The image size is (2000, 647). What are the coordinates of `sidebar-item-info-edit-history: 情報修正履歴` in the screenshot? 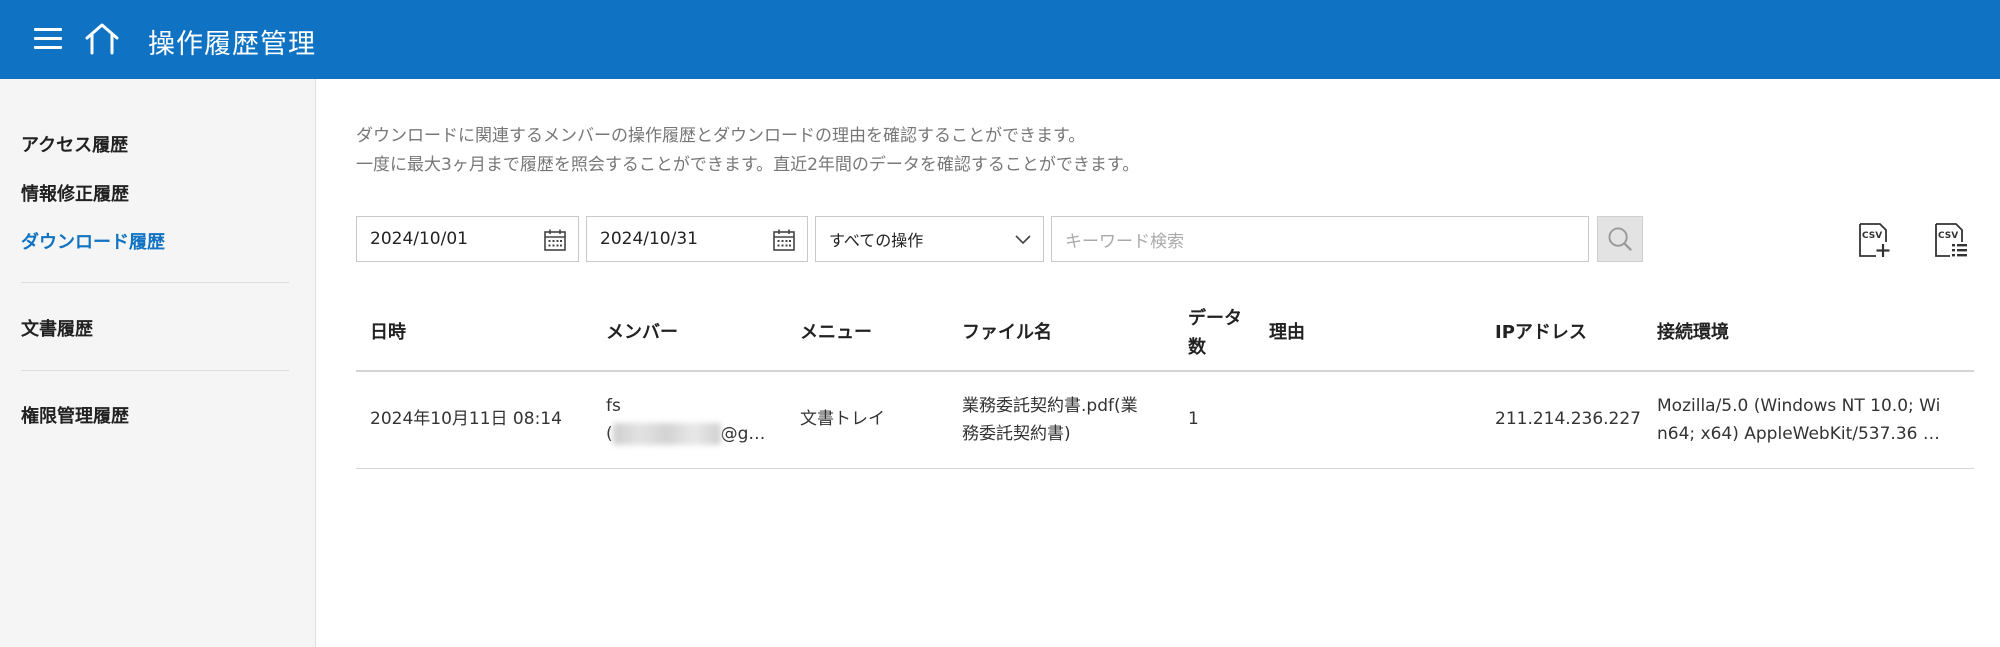 It's located at (75, 193).